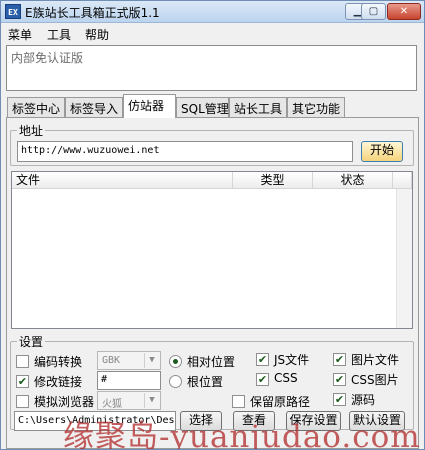 Image resolution: width=425 pixels, height=450 pixels. What do you see at coordinates (13, 11) in the screenshot?
I see `app-icon: EX` at bounding box center [13, 11].